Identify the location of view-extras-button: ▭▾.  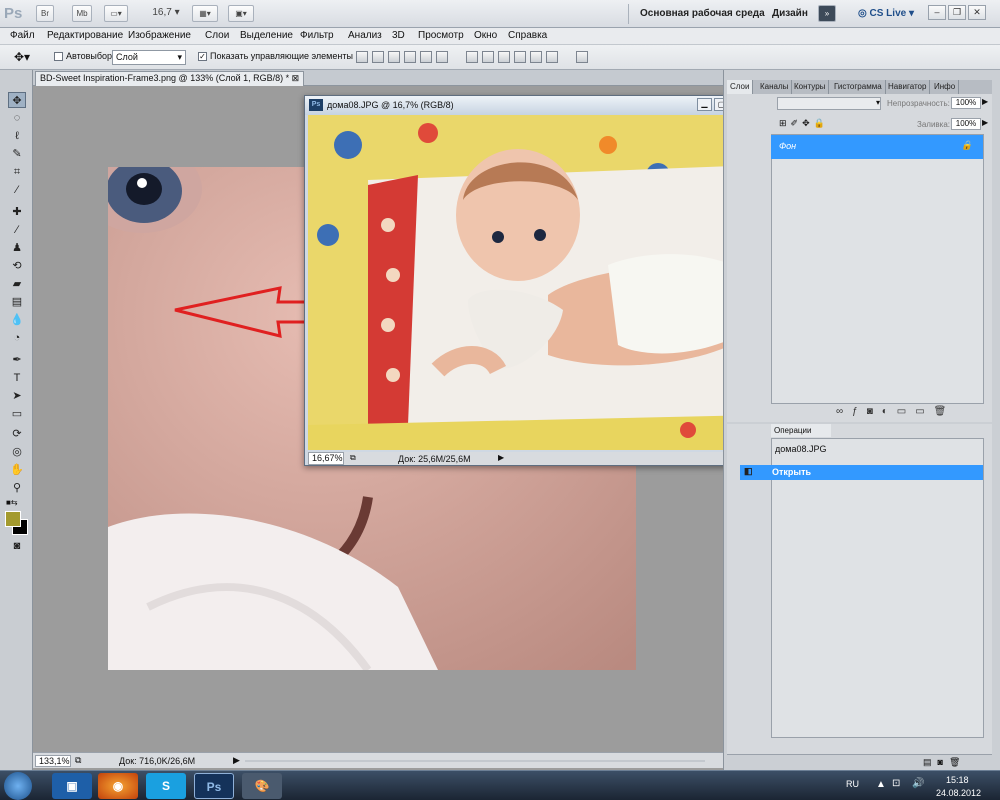
(116, 13).